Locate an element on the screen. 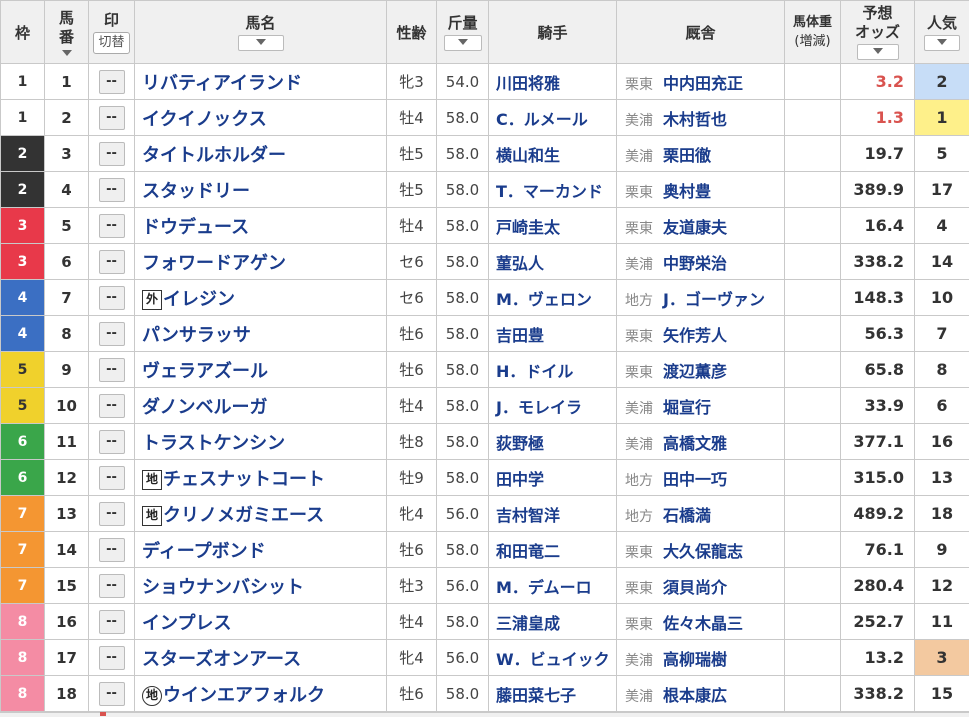  trainer-cell: 栗東 大久保龍志 is located at coordinates (700, 549).